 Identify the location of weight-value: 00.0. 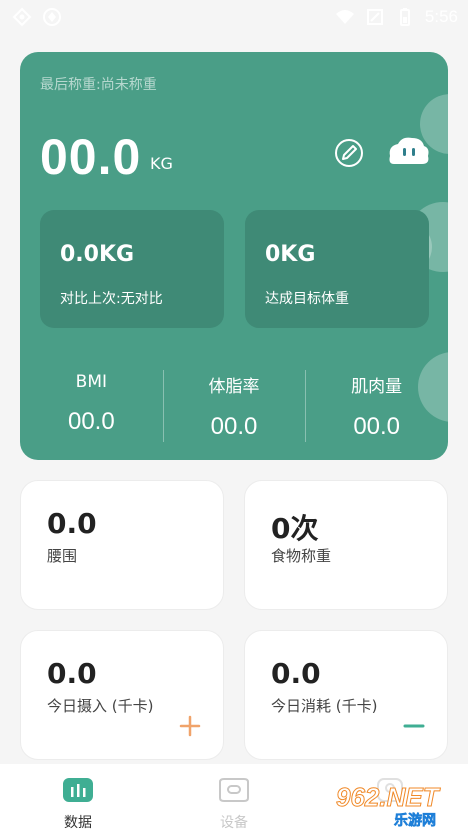
(91, 157).